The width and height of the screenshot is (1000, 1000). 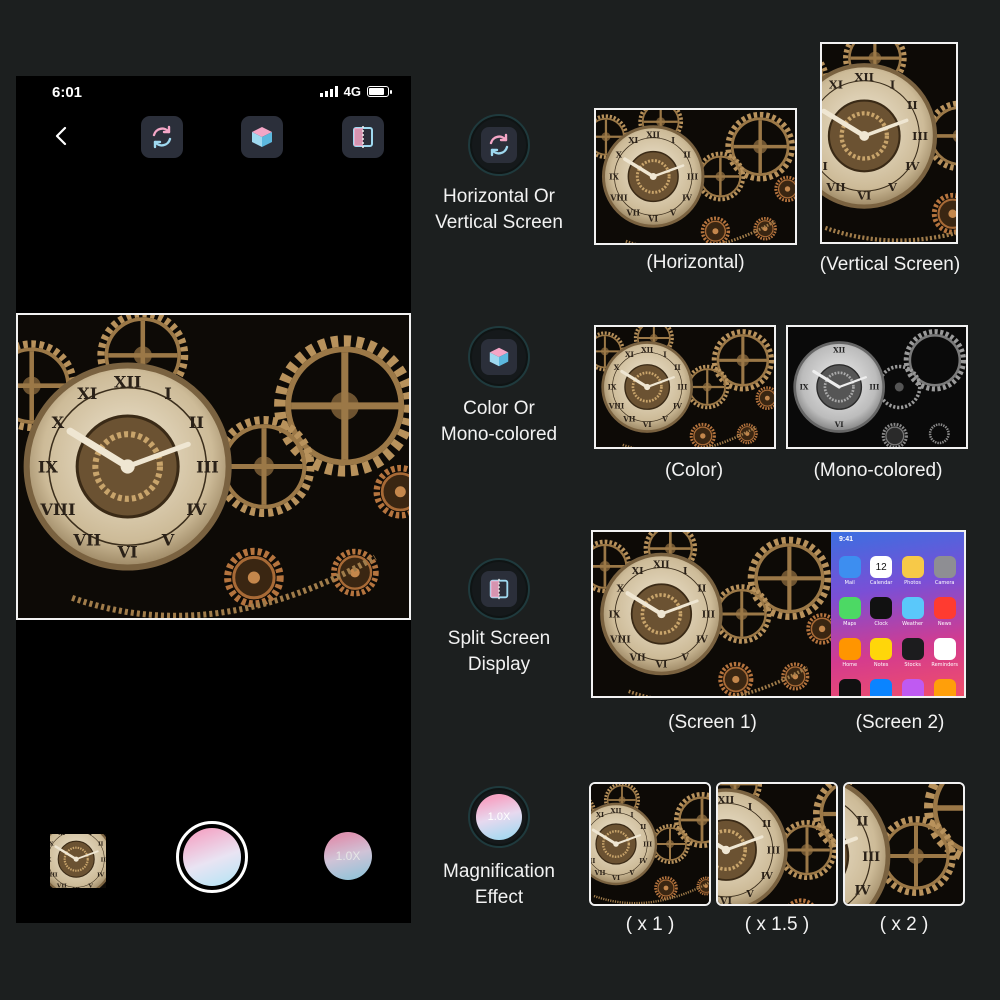 I want to click on rotate-button, so click(x=162, y=137).